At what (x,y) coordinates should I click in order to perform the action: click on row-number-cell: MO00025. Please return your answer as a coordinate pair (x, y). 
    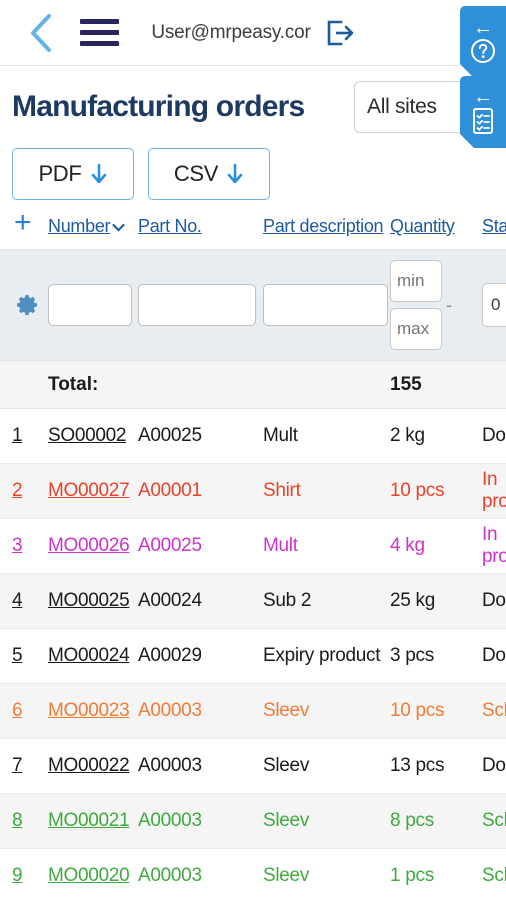
    Looking at the image, I should click on (93, 601).